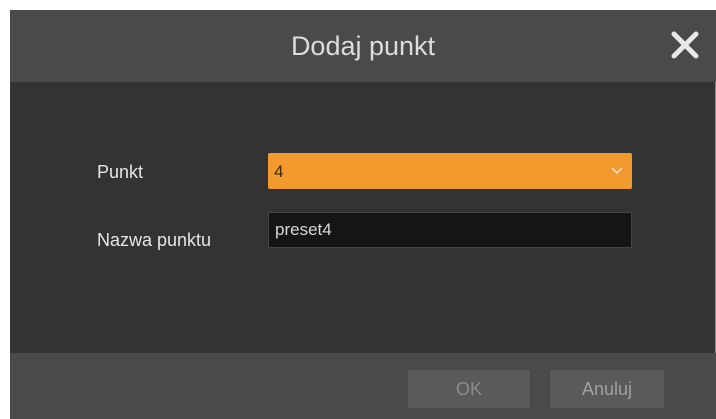  I want to click on point-select: 4, so click(450, 171).